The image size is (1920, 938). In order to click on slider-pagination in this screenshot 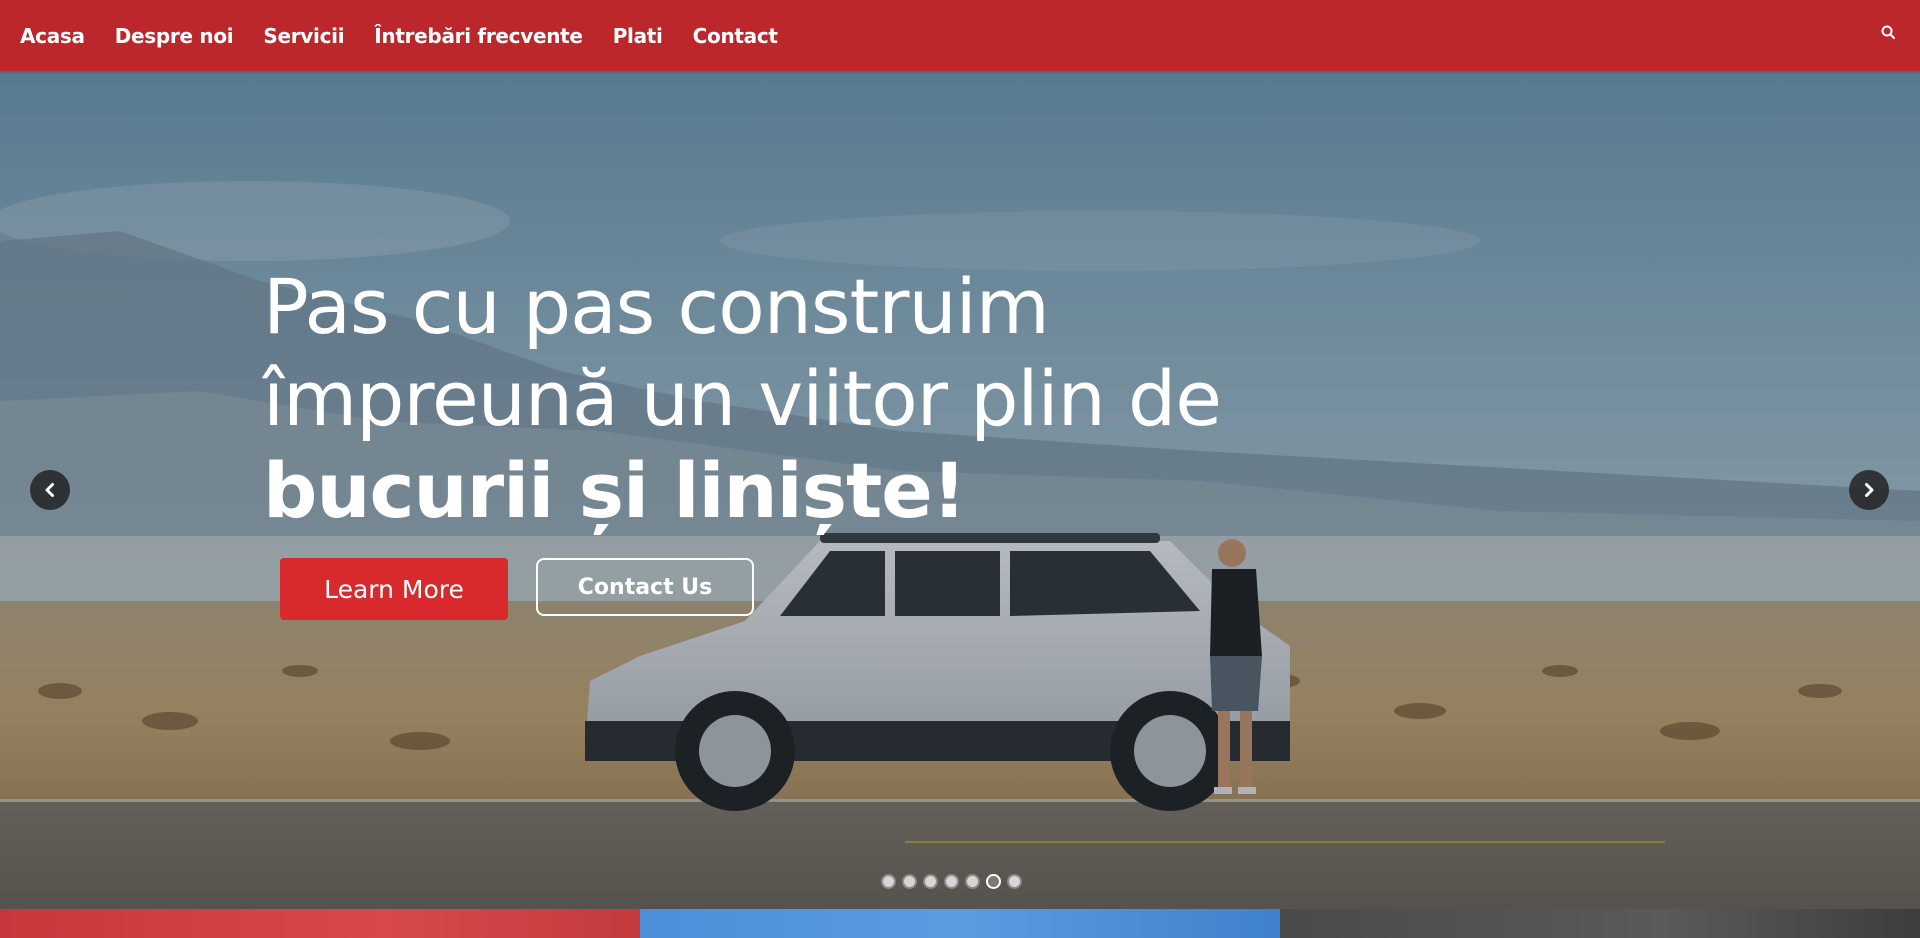, I will do `click(951, 881)`.